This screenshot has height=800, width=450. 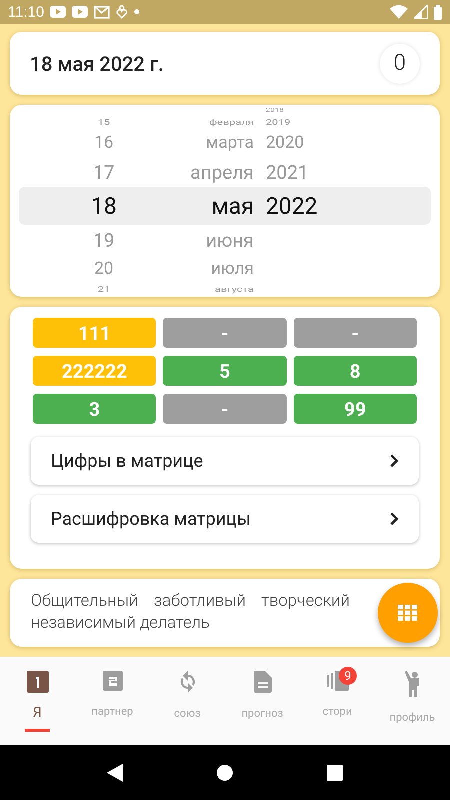 What do you see at coordinates (438, 12) in the screenshot?
I see `battery-icon` at bounding box center [438, 12].